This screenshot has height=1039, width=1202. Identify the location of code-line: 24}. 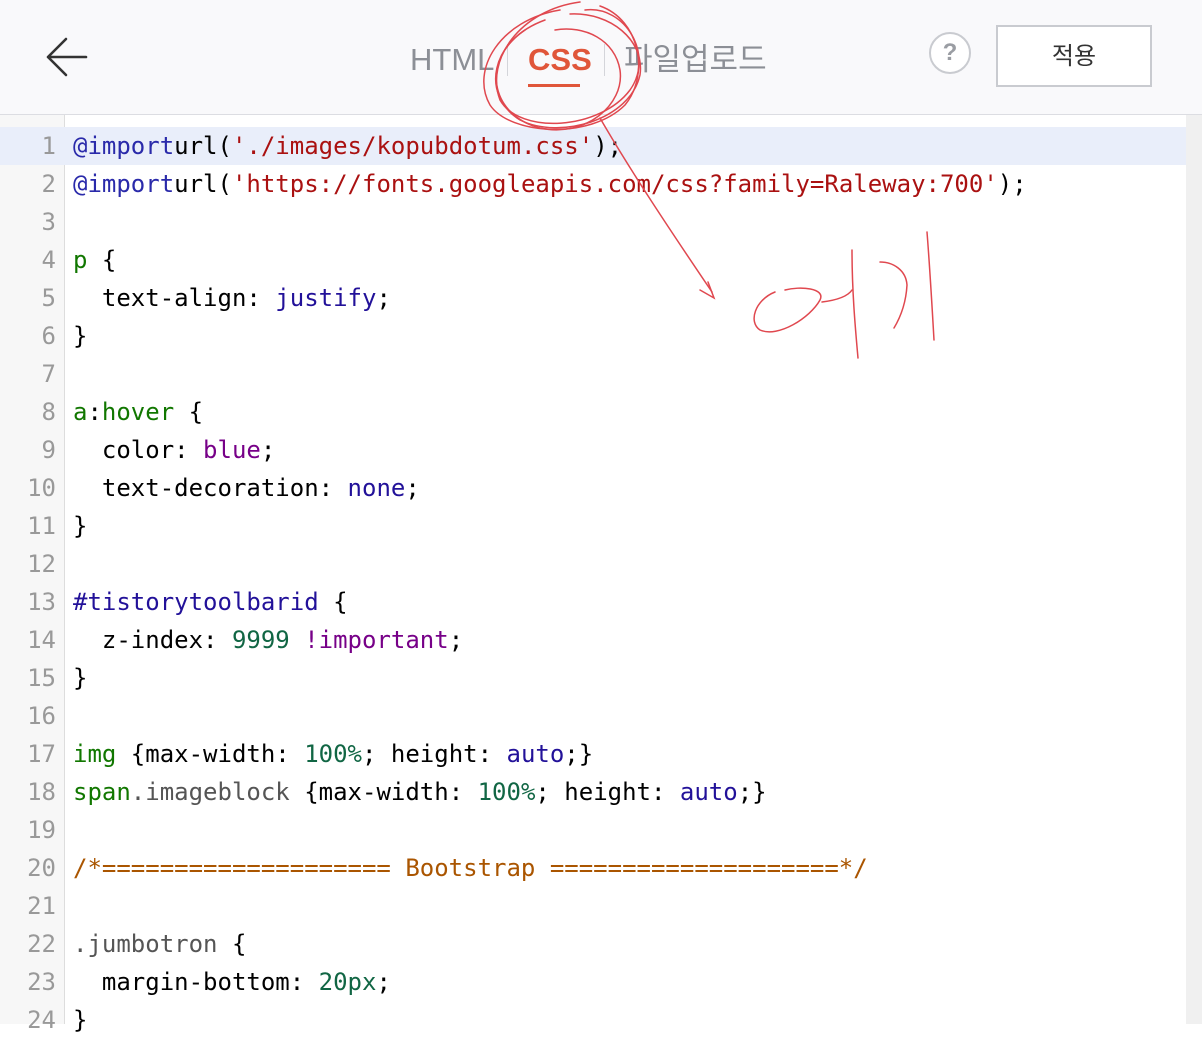
(593, 1020).